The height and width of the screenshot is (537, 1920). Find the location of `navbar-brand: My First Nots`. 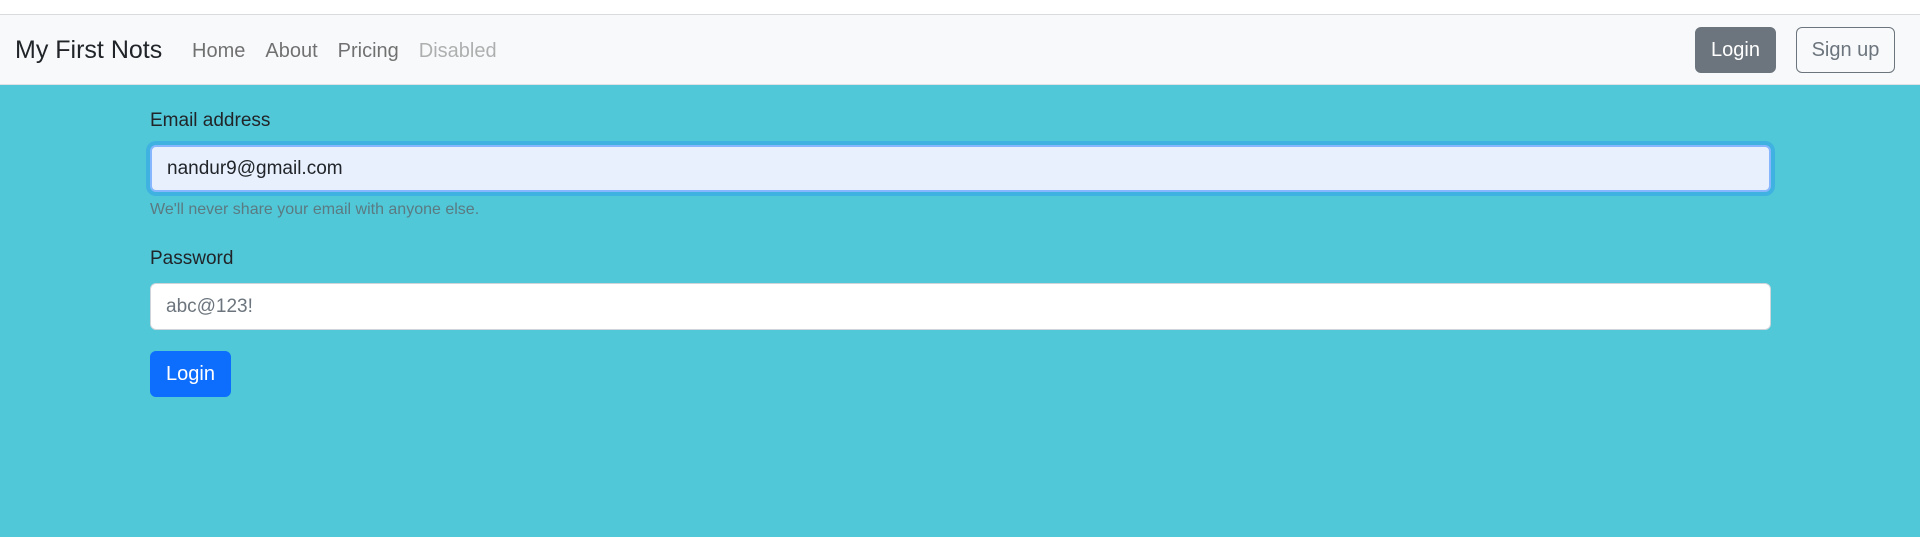

navbar-brand: My First Nots is located at coordinates (88, 50).